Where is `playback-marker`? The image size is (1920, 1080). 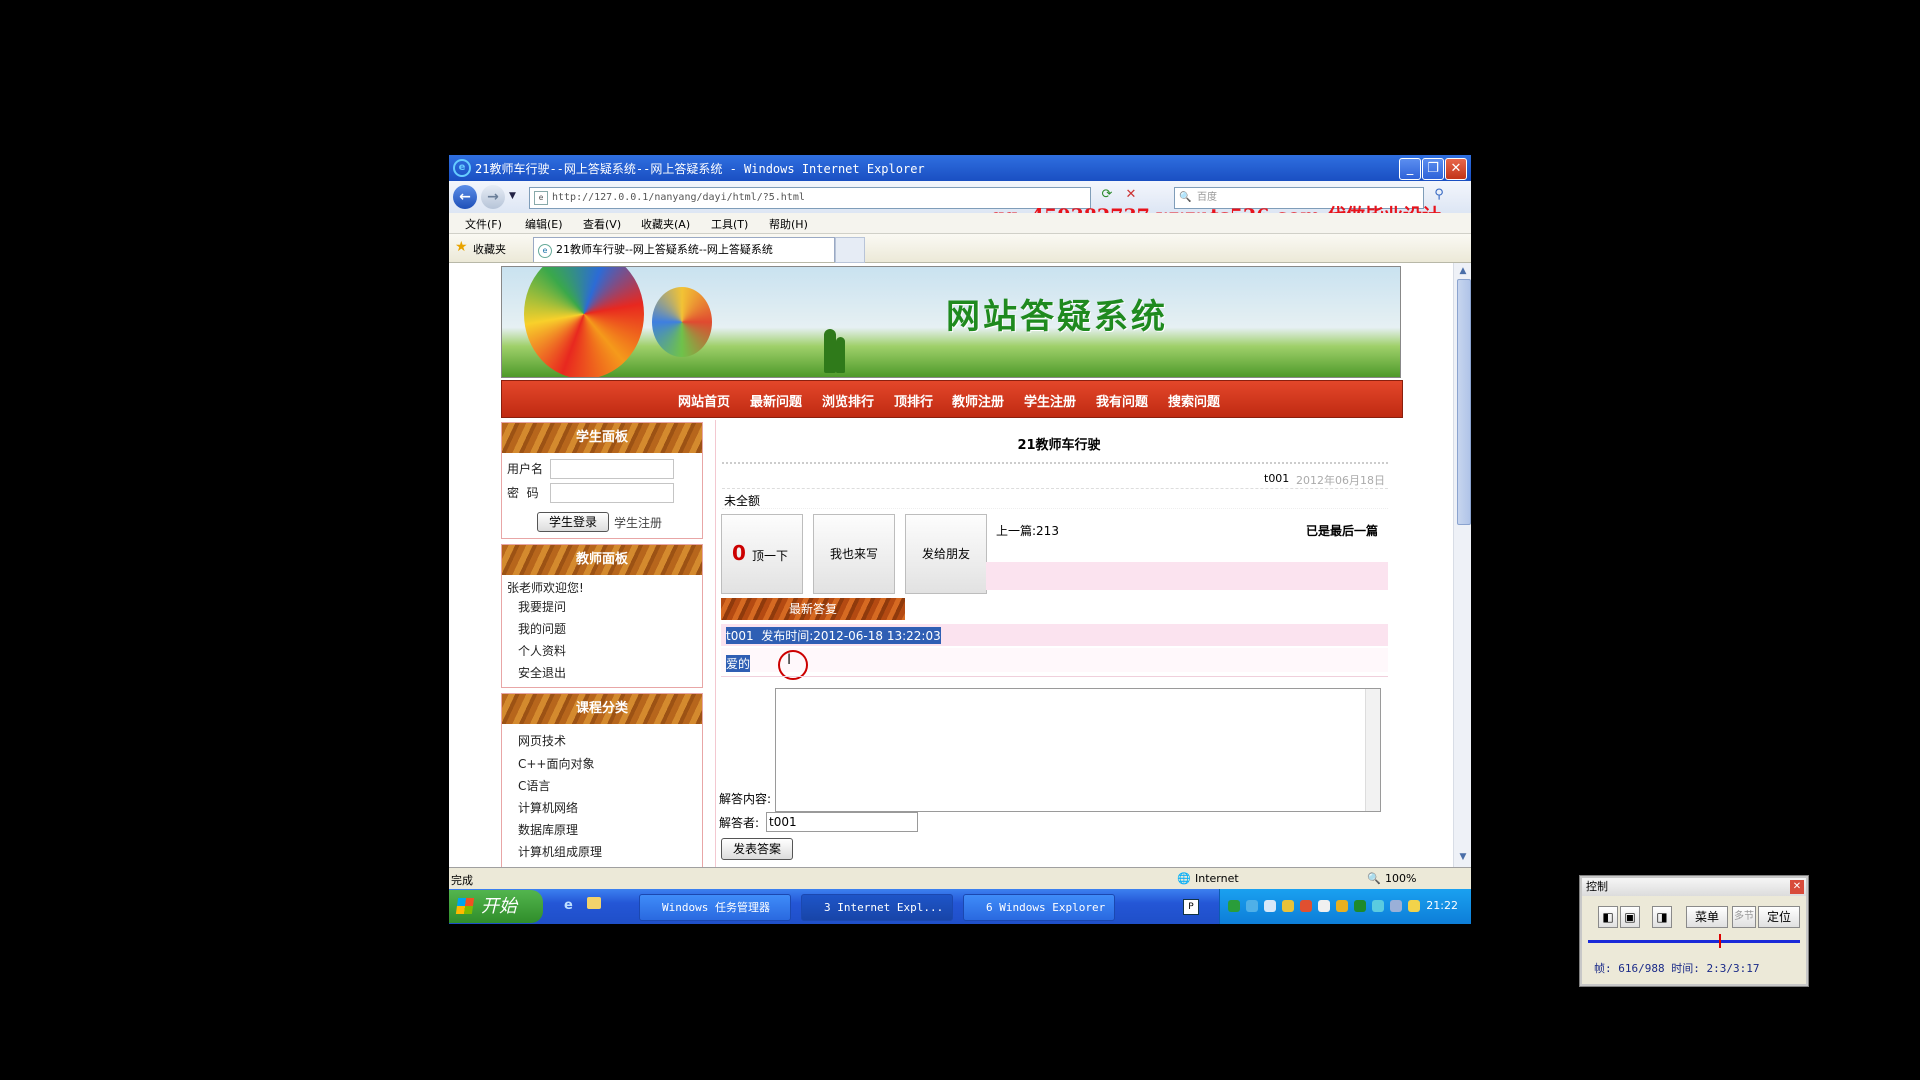 playback-marker is located at coordinates (1720, 941).